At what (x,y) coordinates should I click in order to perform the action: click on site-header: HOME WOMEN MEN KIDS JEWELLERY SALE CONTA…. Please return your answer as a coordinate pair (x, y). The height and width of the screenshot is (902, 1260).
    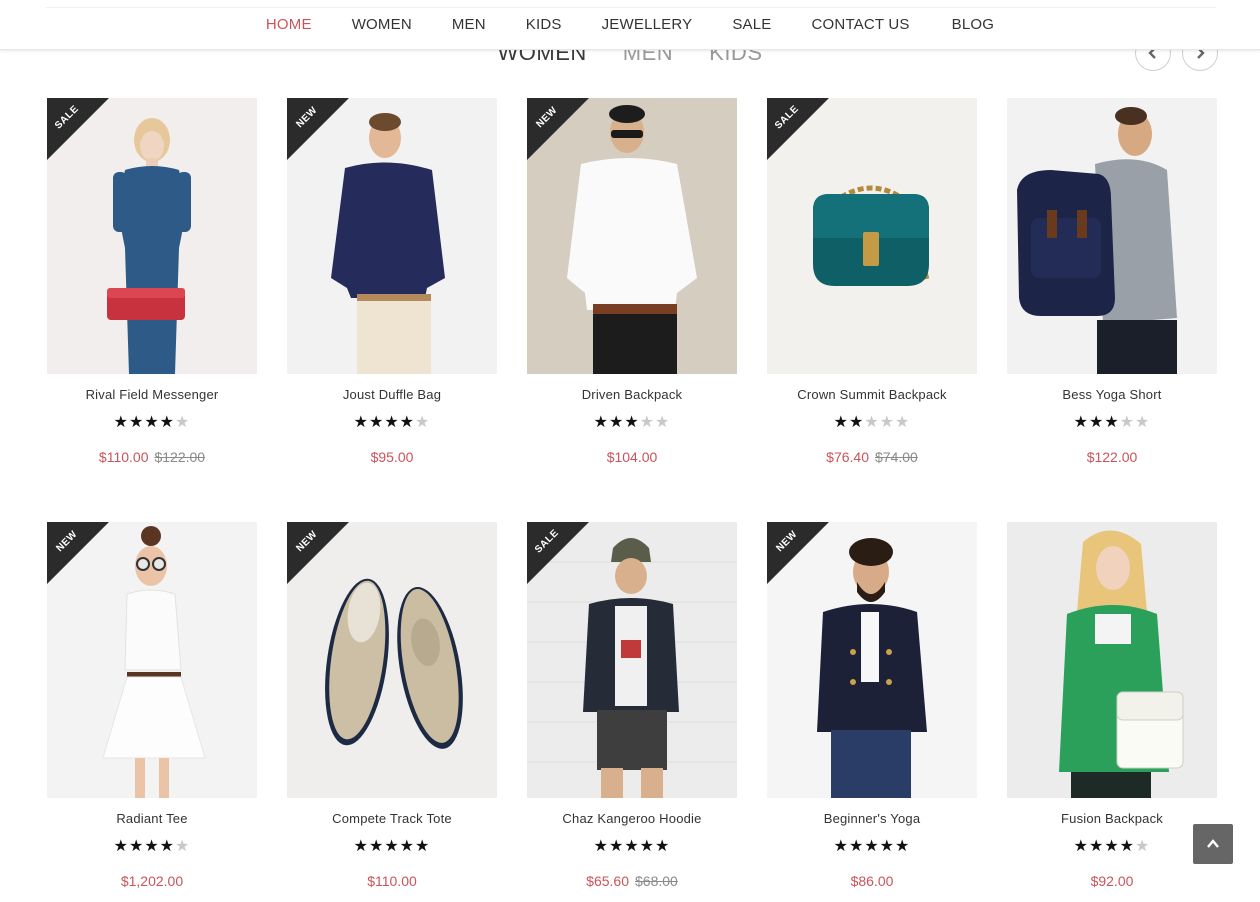
    Looking at the image, I should click on (630, 25).